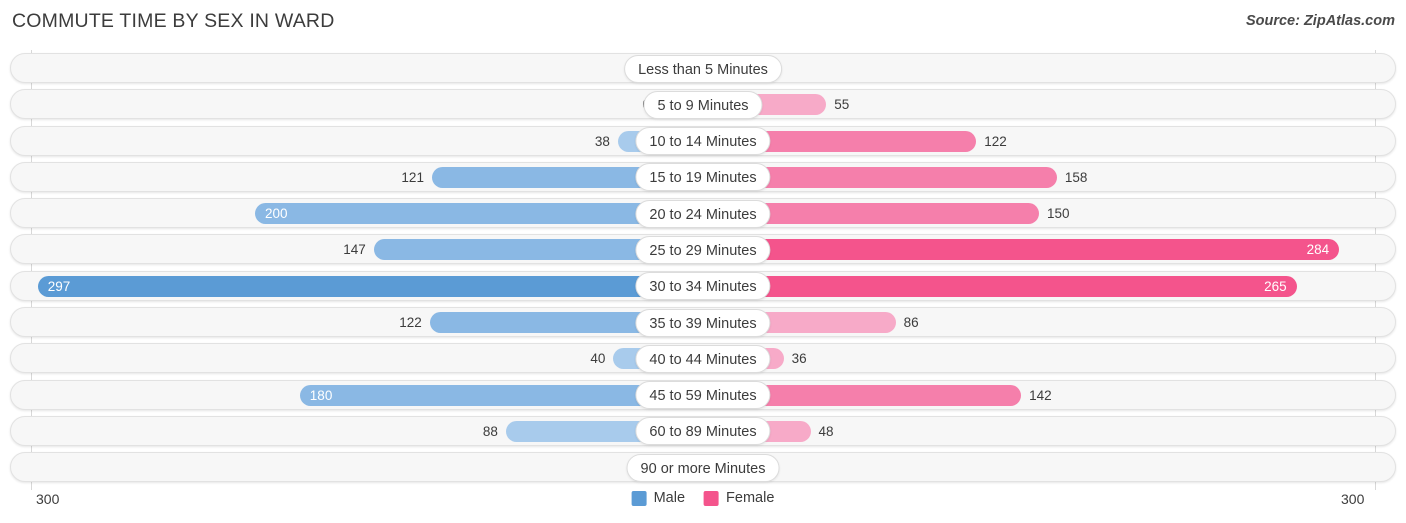 Image resolution: width=1406 pixels, height=523 pixels. I want to click on bar-value-male: 200, so click(276, 214).